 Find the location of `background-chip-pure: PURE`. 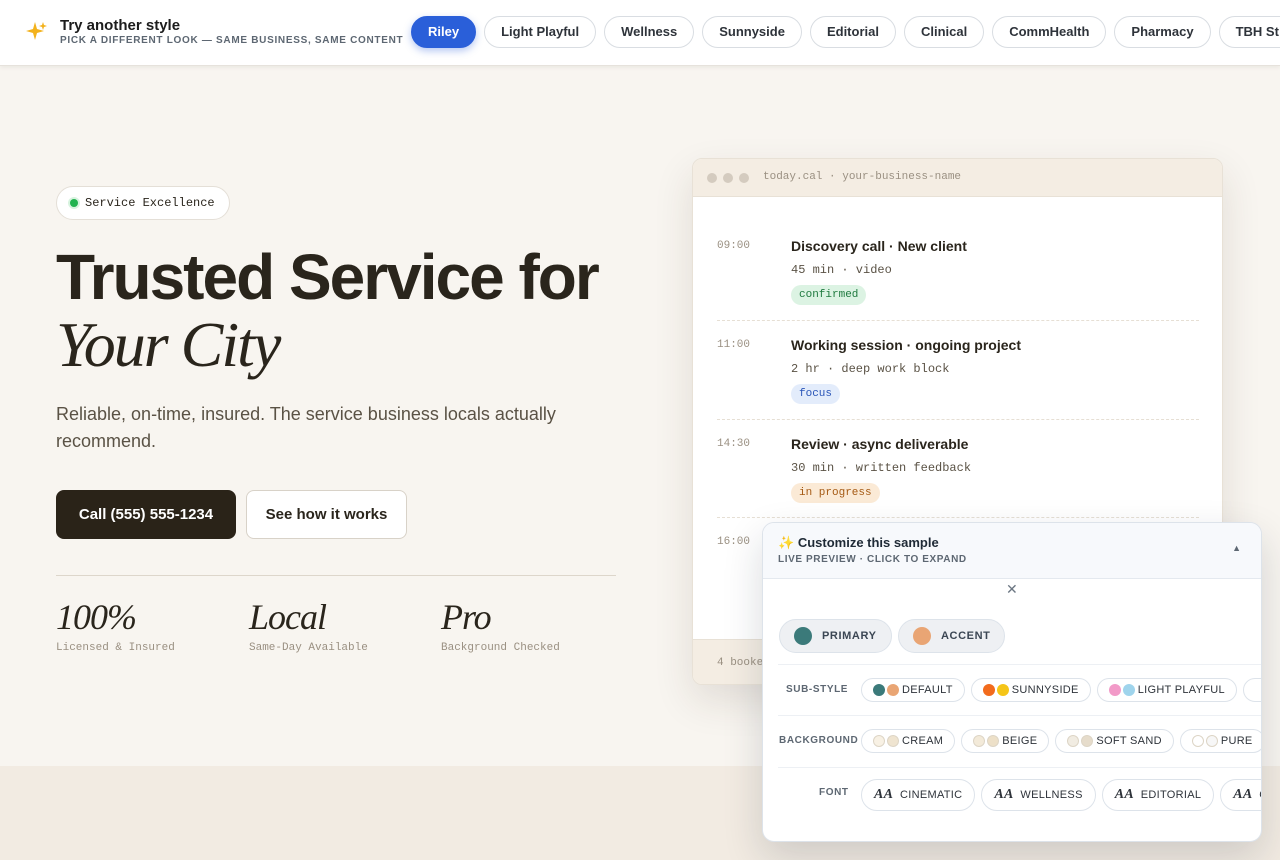

background-chip-pure: PURE is located at coordinates (1220, 741).